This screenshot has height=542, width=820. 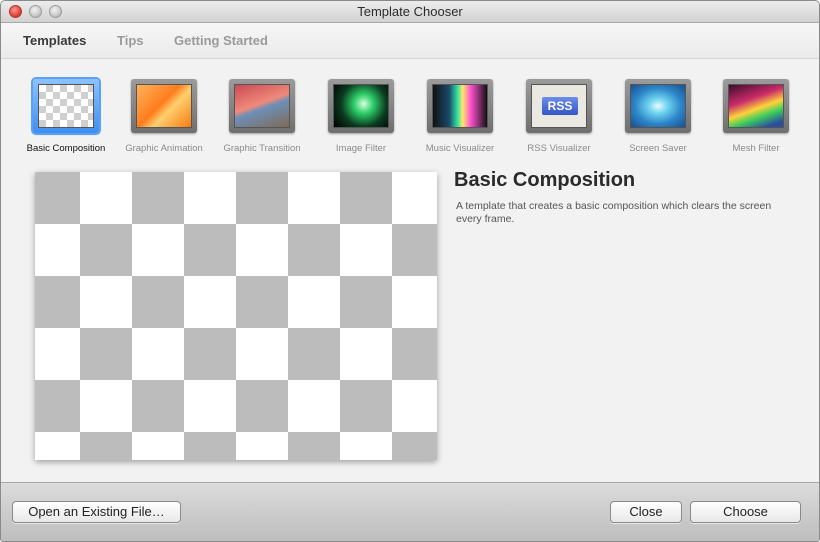 I want to click on close-button: Close, so click(x=646, y=512).